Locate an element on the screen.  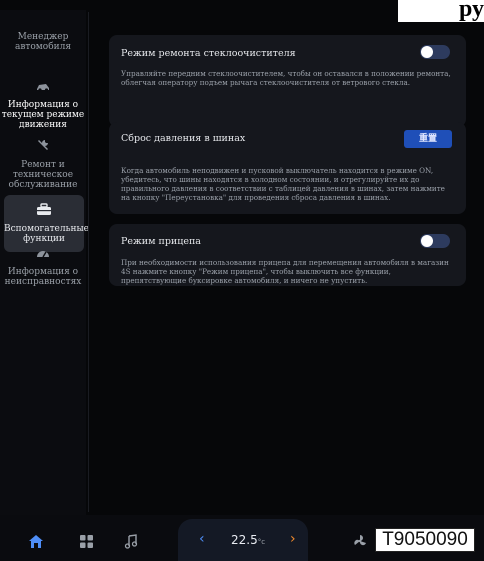
temperature-value: 22.5 is located at coordinates (244, 540).